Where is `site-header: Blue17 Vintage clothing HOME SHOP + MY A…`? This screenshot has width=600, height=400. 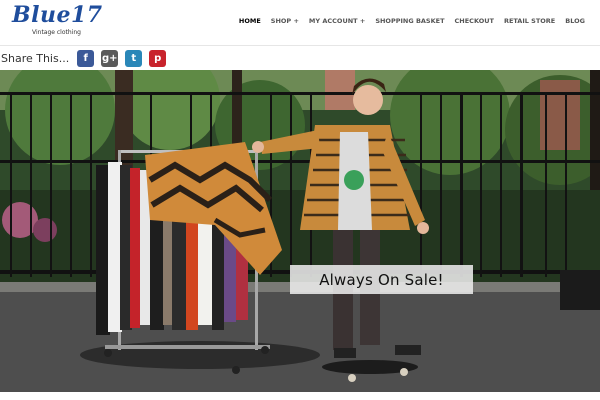 site-header: Blue17 Vintage clothing HOME SHOP + MY A… is located at coordinates (300, 23).